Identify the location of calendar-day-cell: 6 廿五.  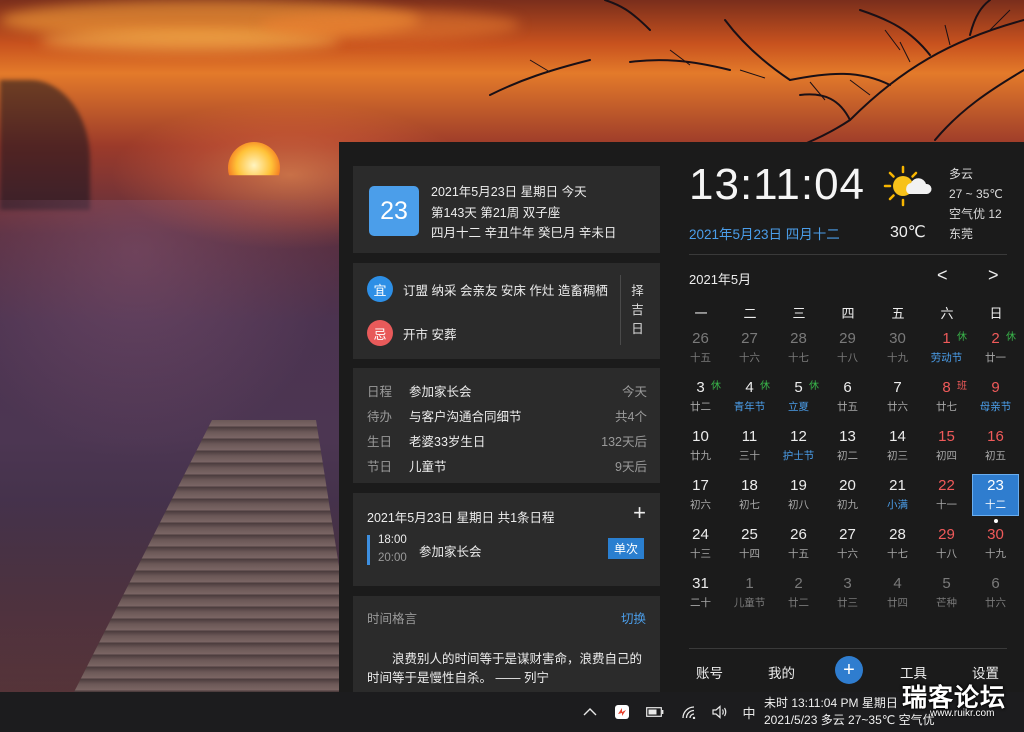
(847, 397).